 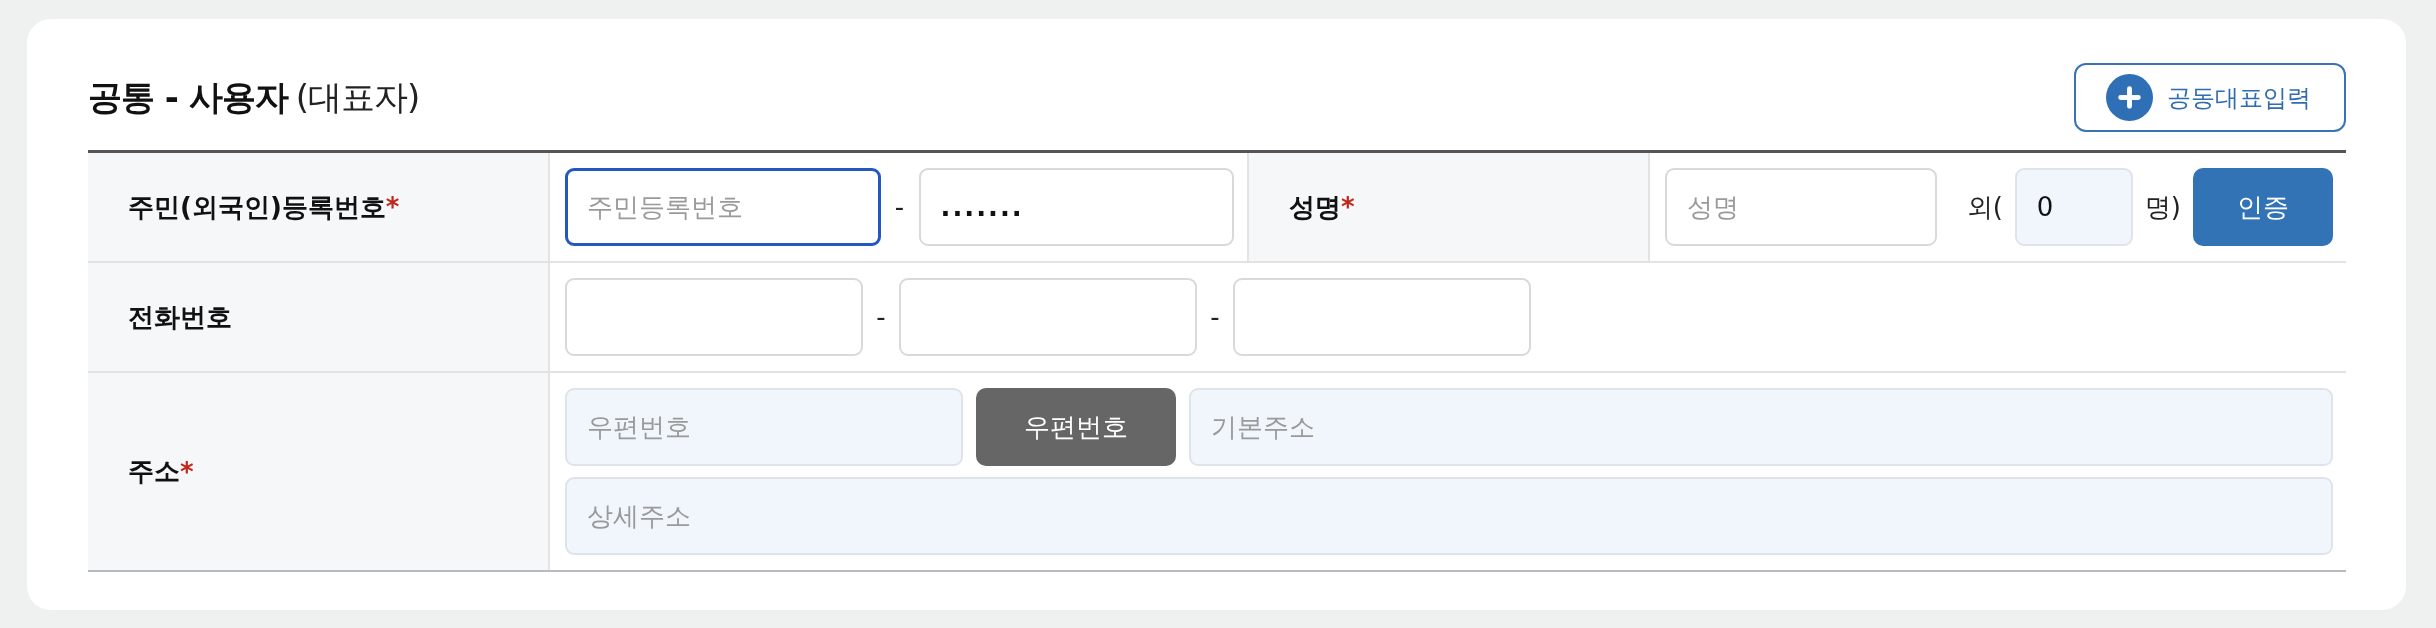 What do you see at coordinates (1076, 427) in the screenshot?
I see `postcode-search-button: 우편번호` at bounding box center [1076, 427].